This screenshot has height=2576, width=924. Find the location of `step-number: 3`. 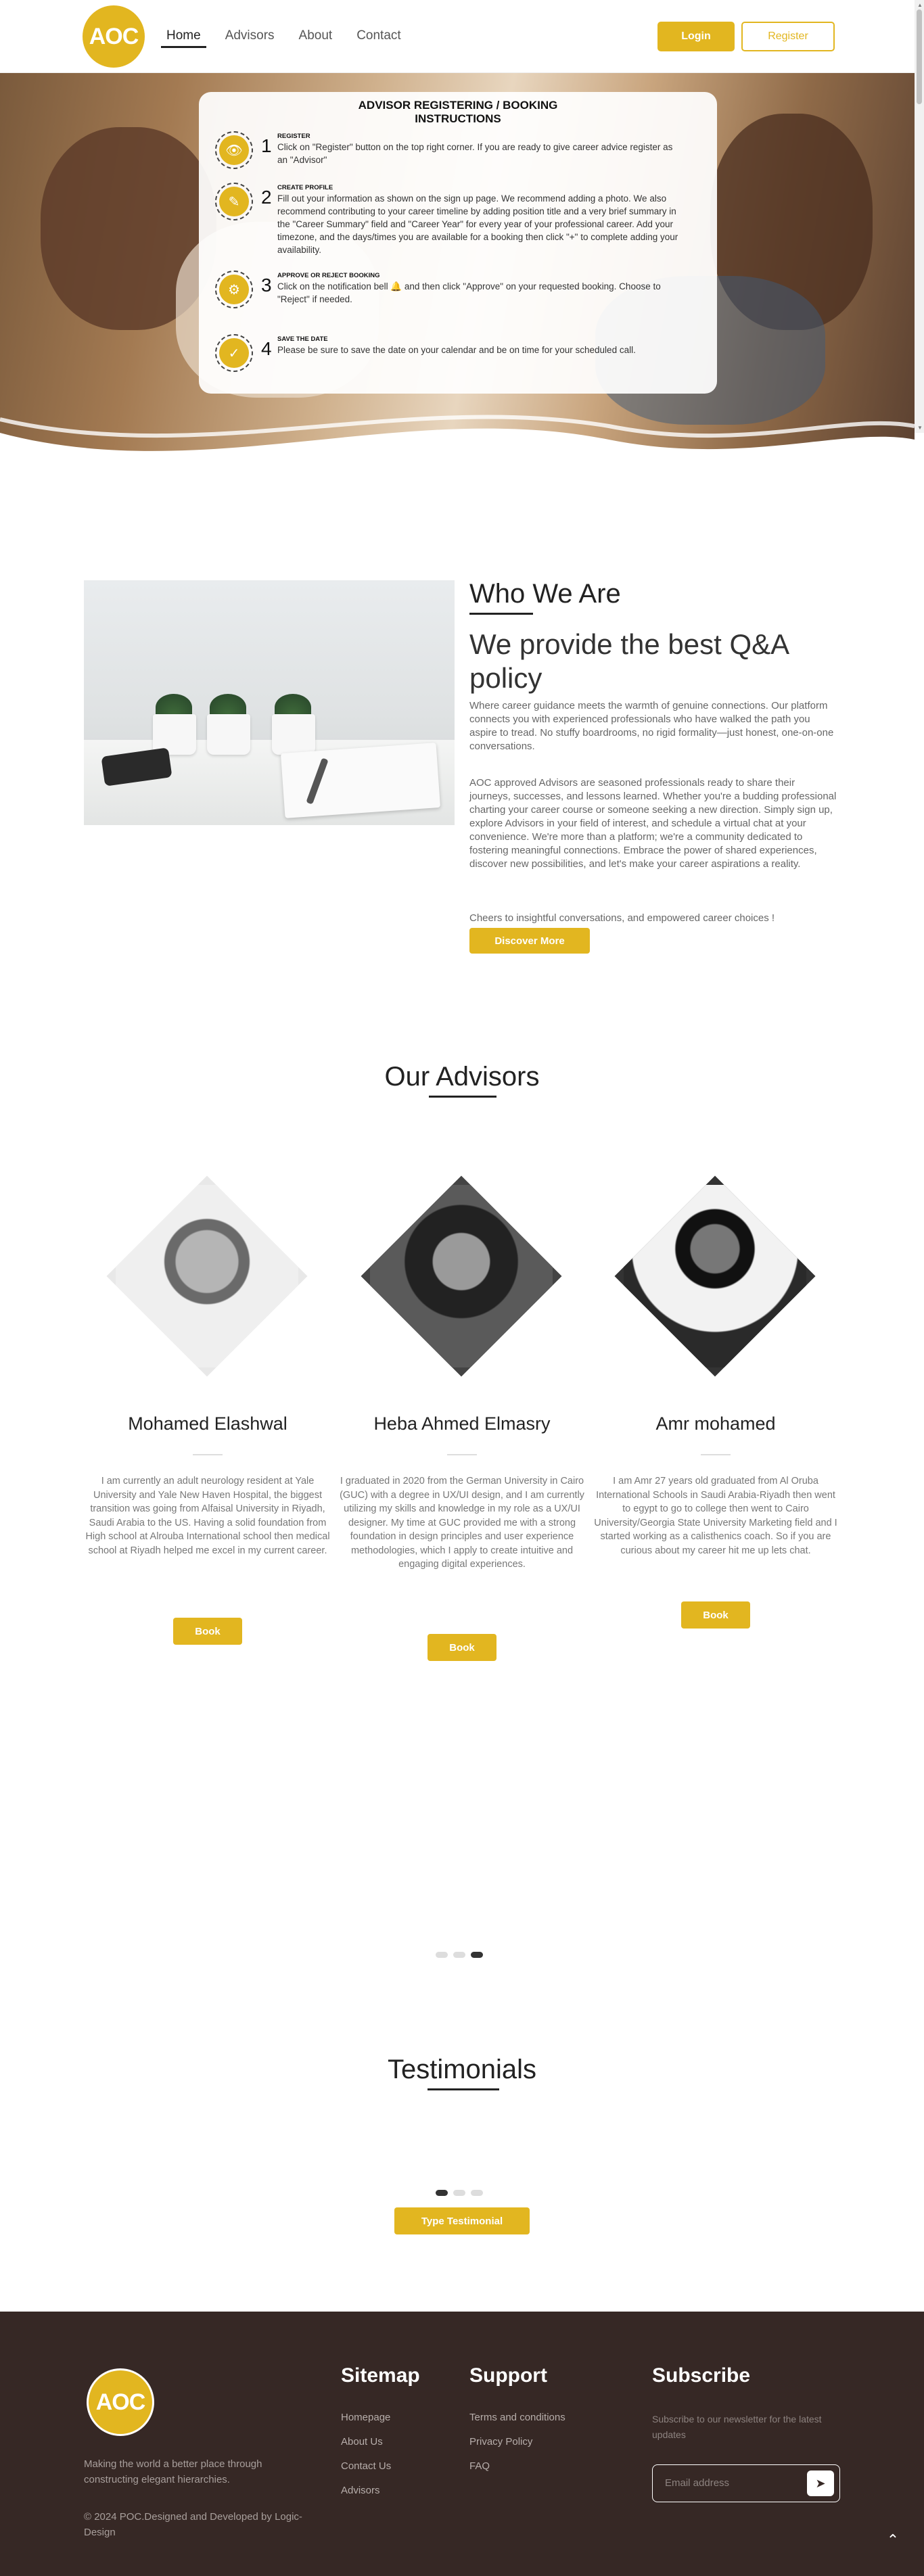

step-number: 3 is located at coordinates (266, 285).